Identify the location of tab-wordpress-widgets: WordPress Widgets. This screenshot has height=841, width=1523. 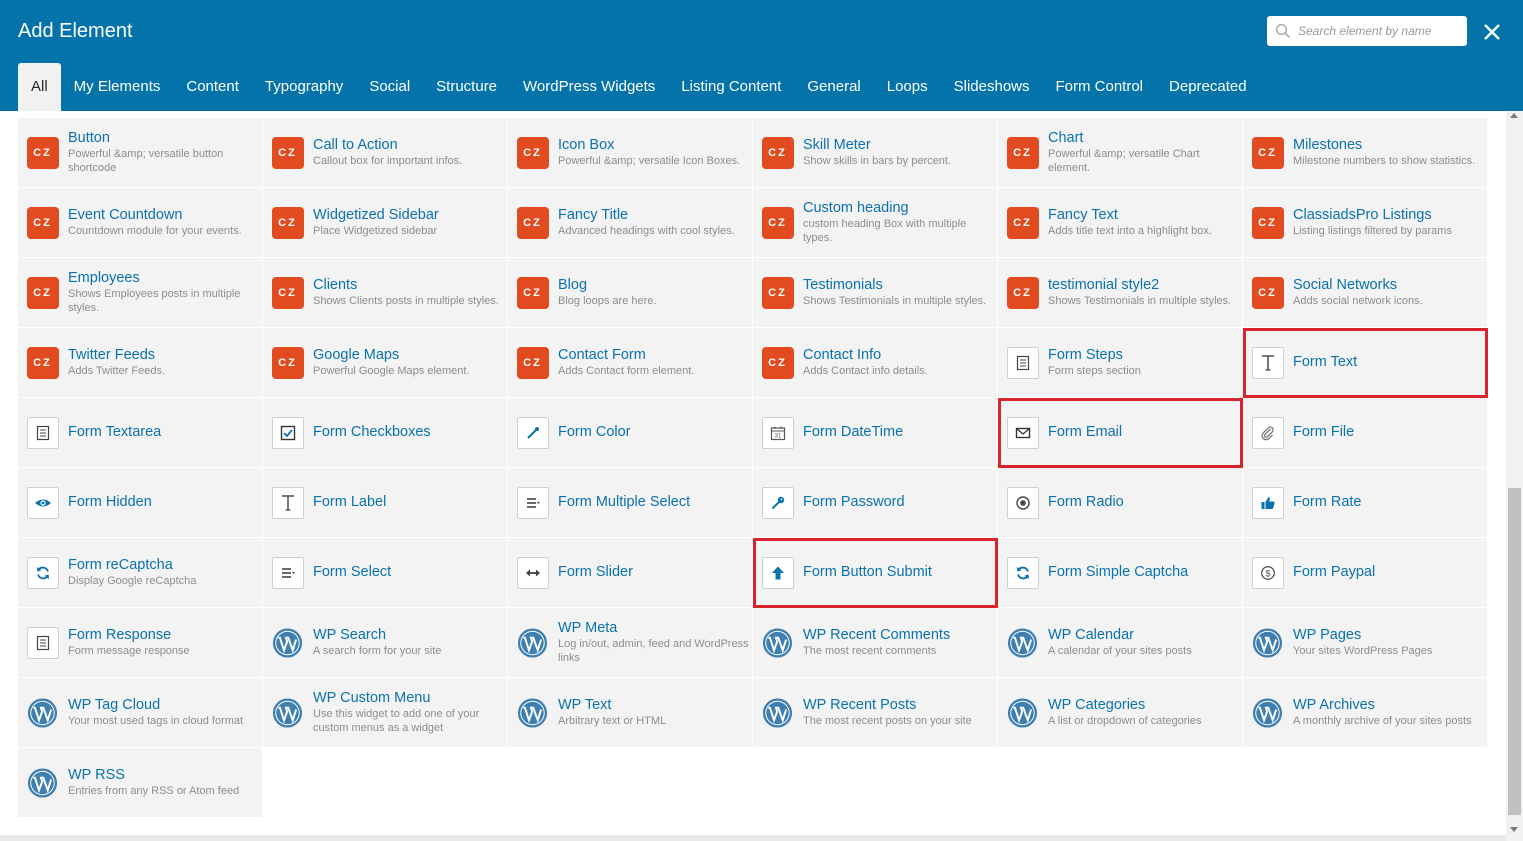
(589, 87).